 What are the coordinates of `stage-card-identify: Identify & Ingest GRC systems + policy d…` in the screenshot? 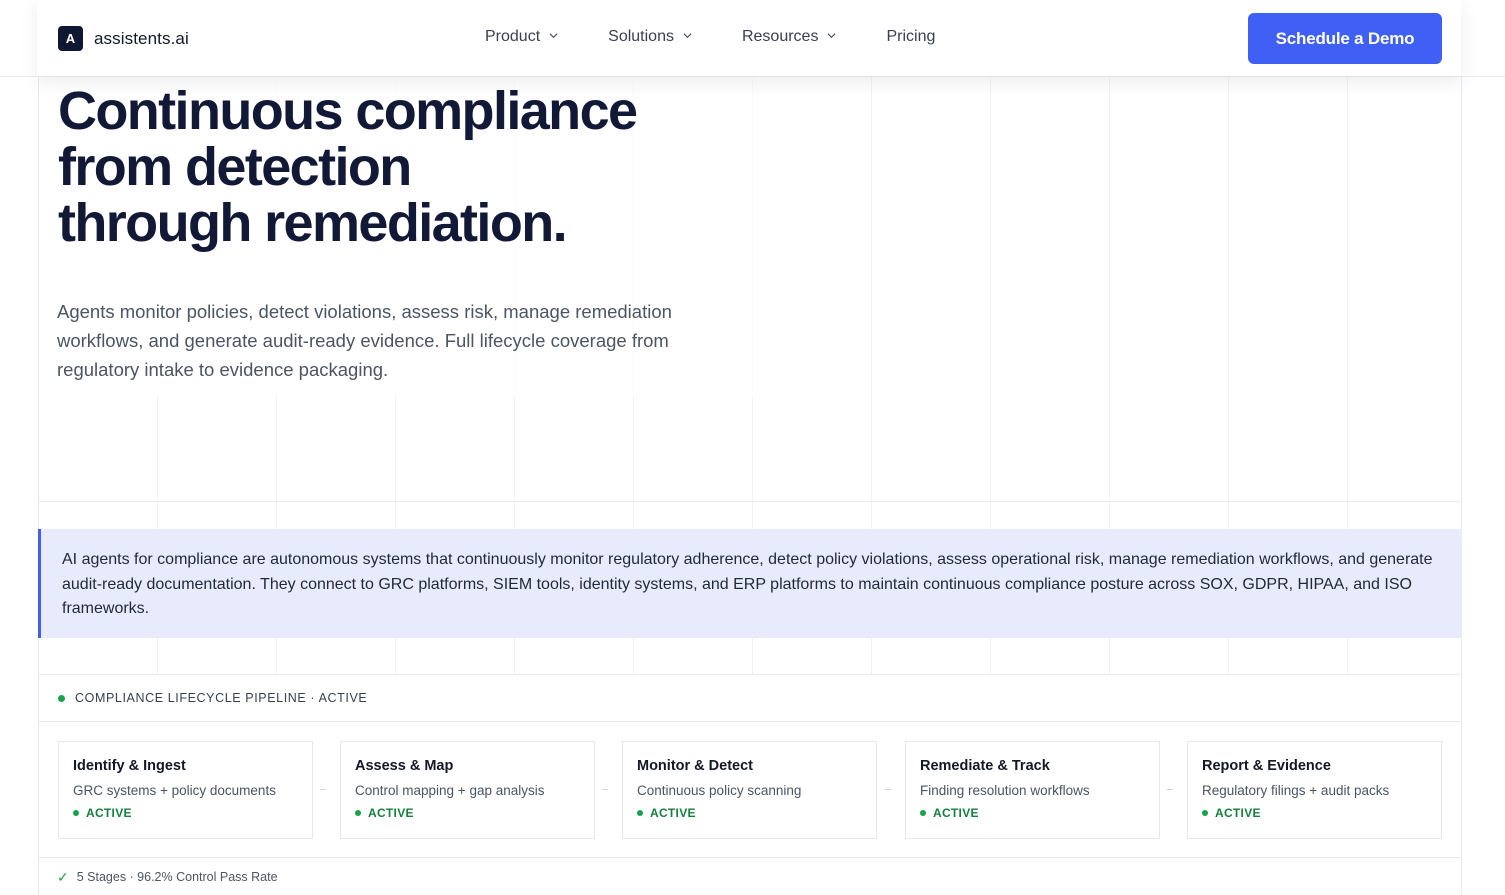 It's located at (185, 790).